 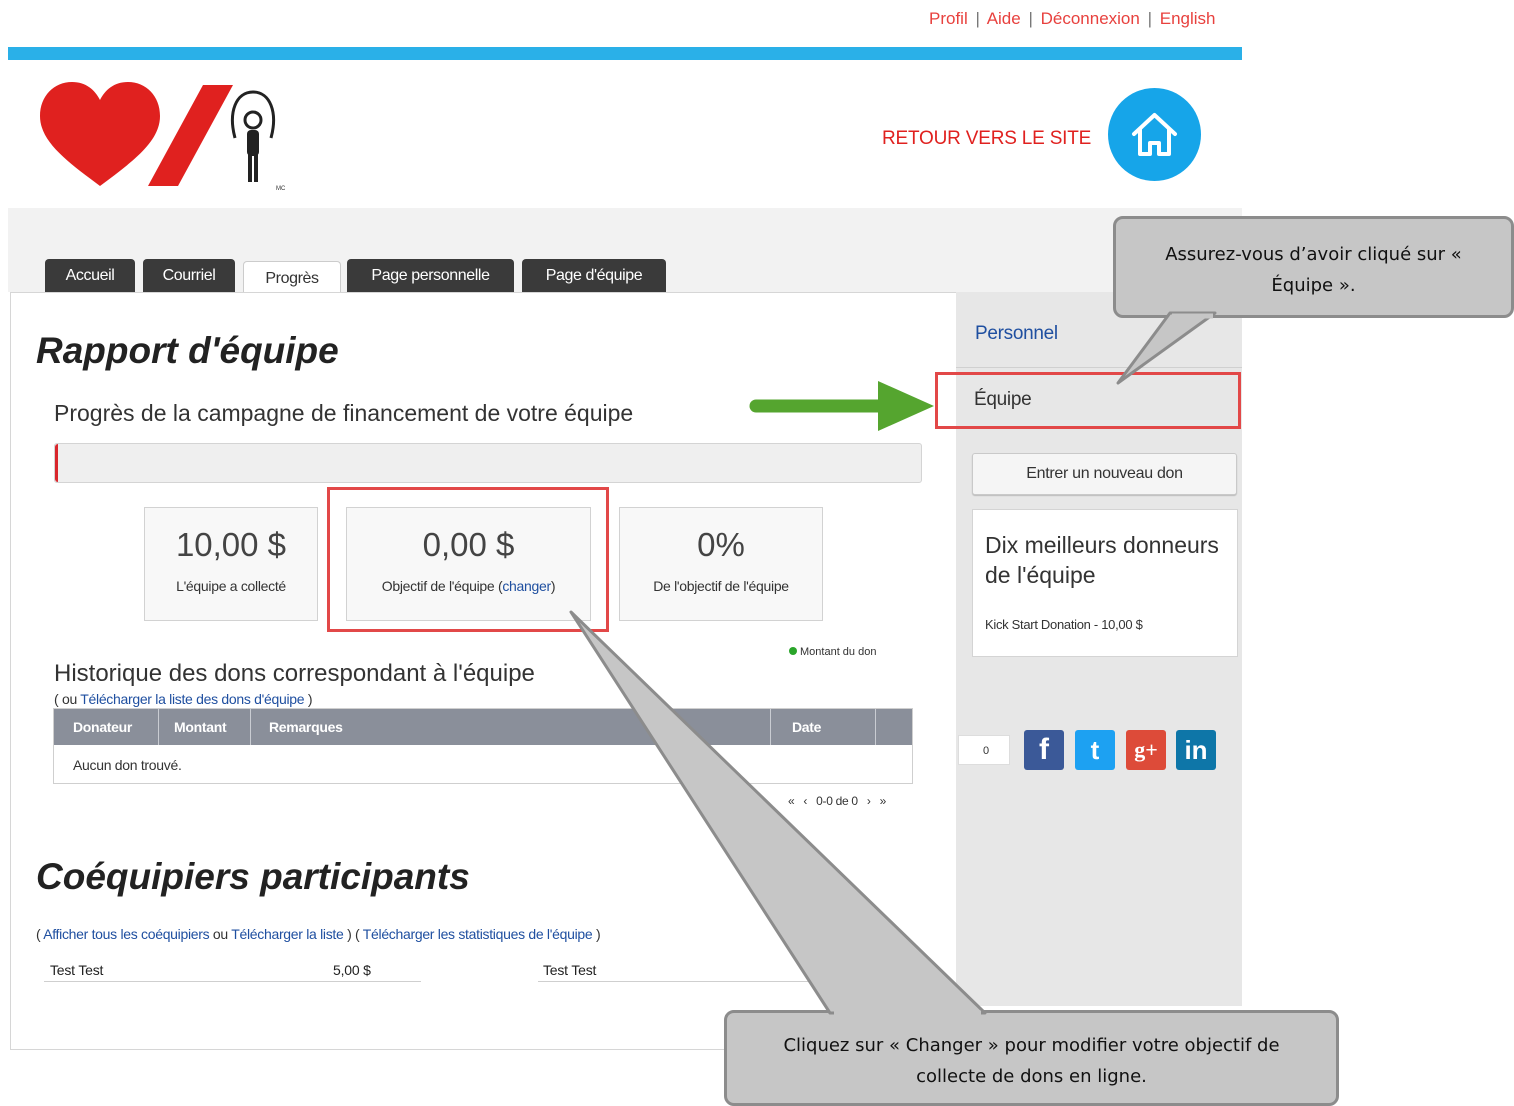 I want to click on first-page-button: «, so click(x=791, y=801).